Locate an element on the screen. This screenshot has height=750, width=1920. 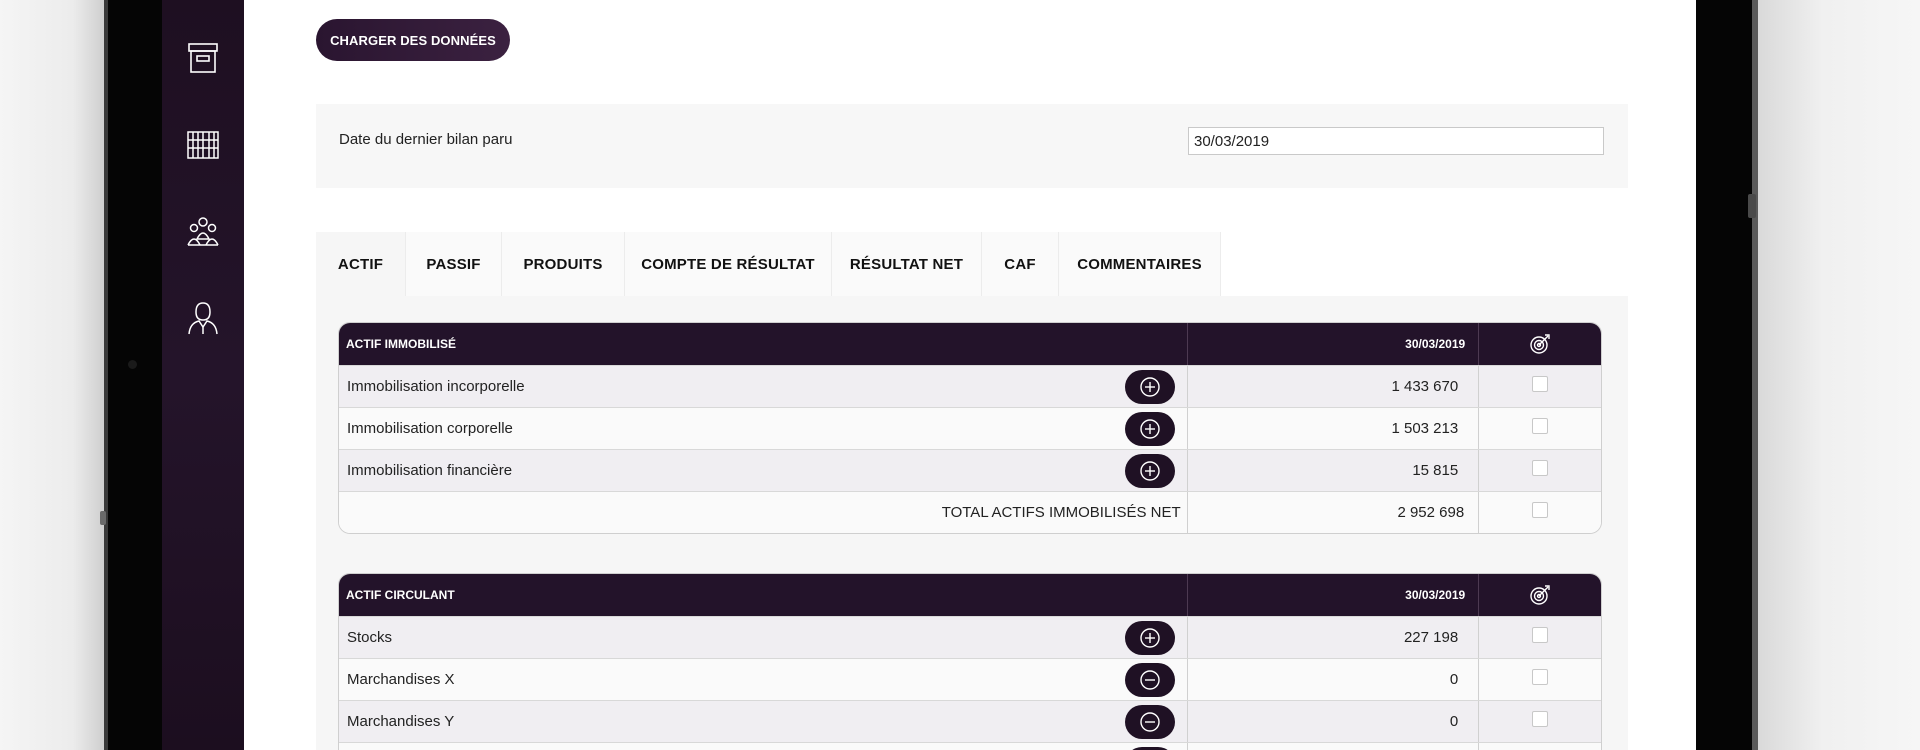
sidebar is located at coordinates (203, 375).